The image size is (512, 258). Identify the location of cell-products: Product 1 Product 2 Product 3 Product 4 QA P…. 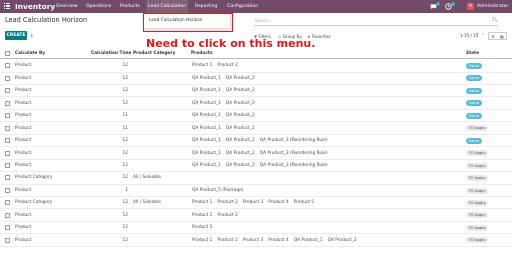
(275, 240).